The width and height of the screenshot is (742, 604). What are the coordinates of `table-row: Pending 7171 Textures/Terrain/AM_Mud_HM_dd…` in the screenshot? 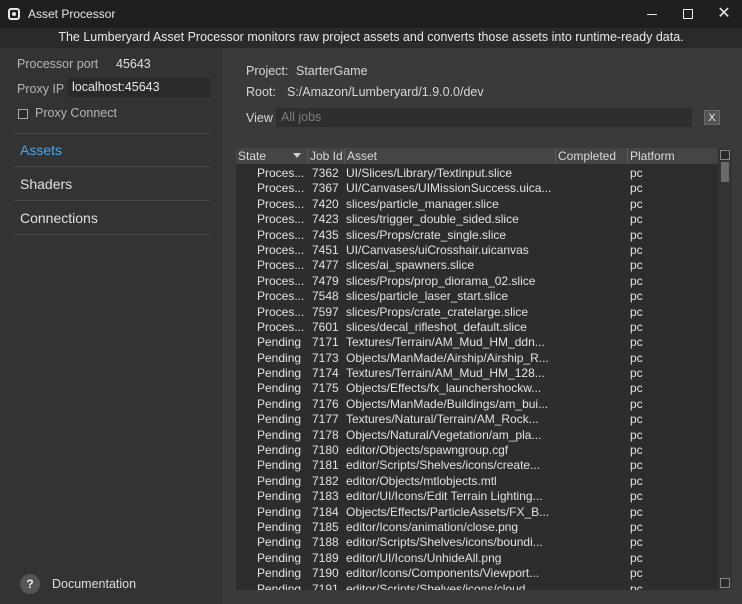 It's located at (477, 342).